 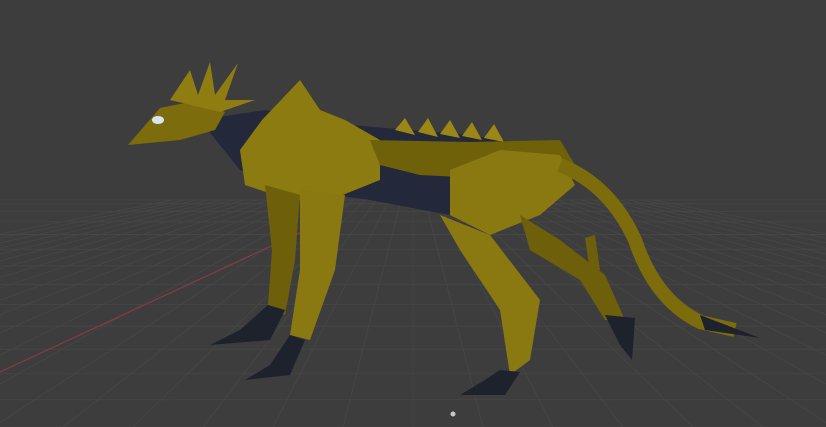 What do you see at coordinates (620, 337) in the screenshot?
I see `hind-claw-far` at bounding box center [620, 337].